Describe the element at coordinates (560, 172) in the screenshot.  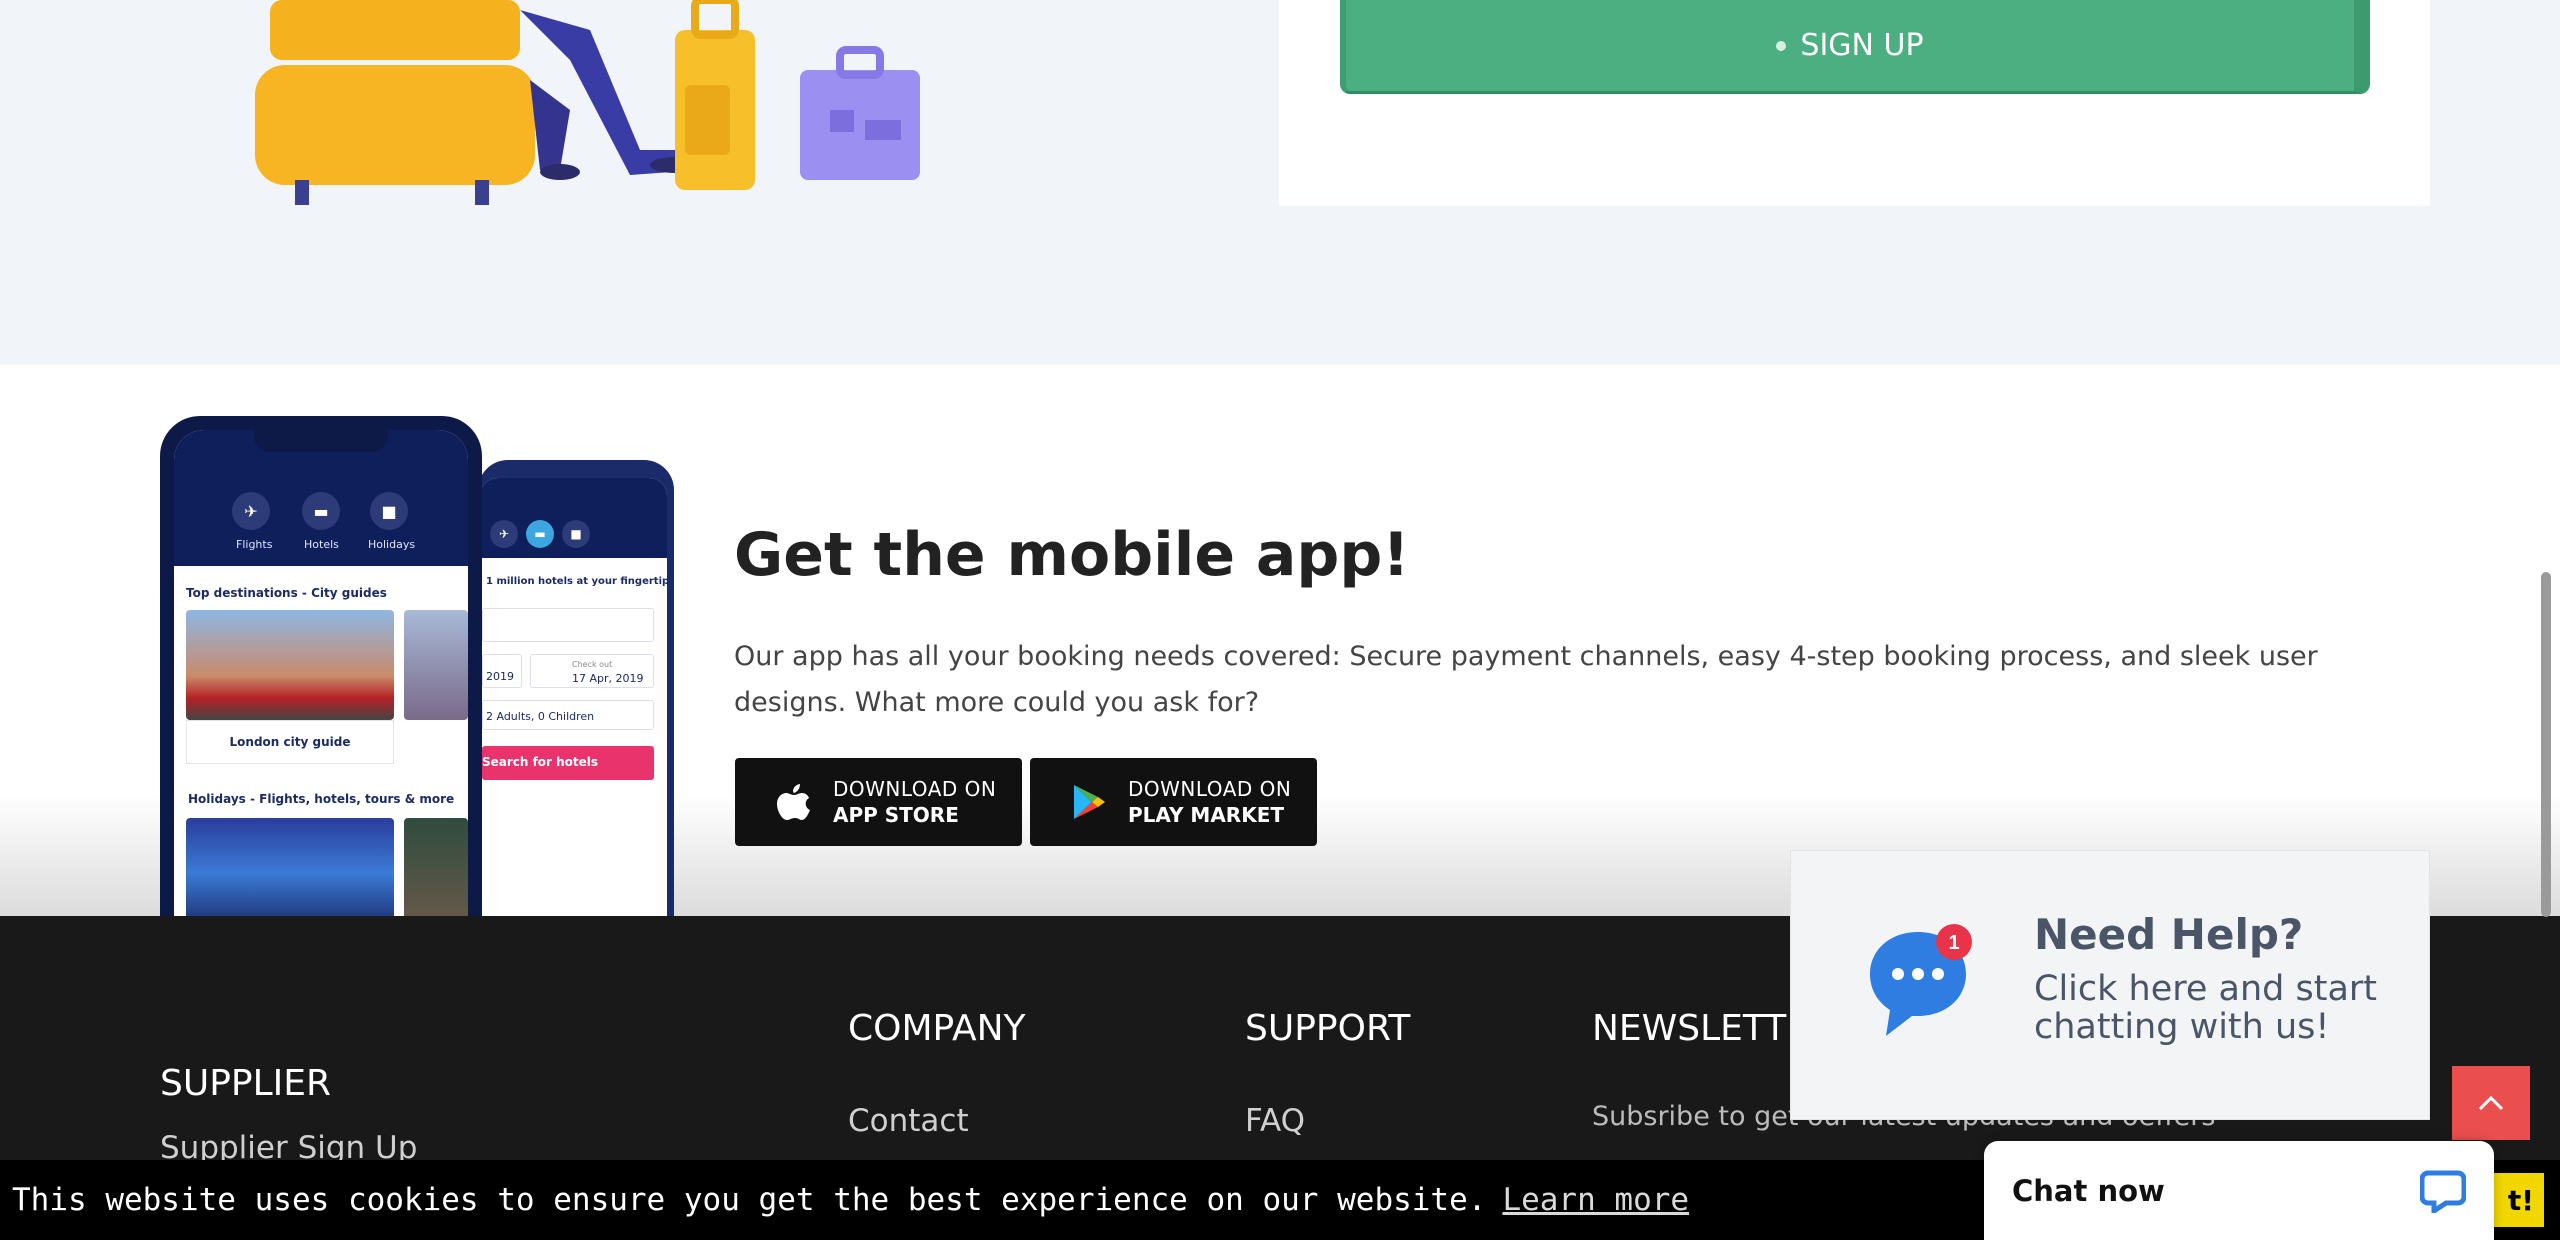
I see `shoe-left` at that location.